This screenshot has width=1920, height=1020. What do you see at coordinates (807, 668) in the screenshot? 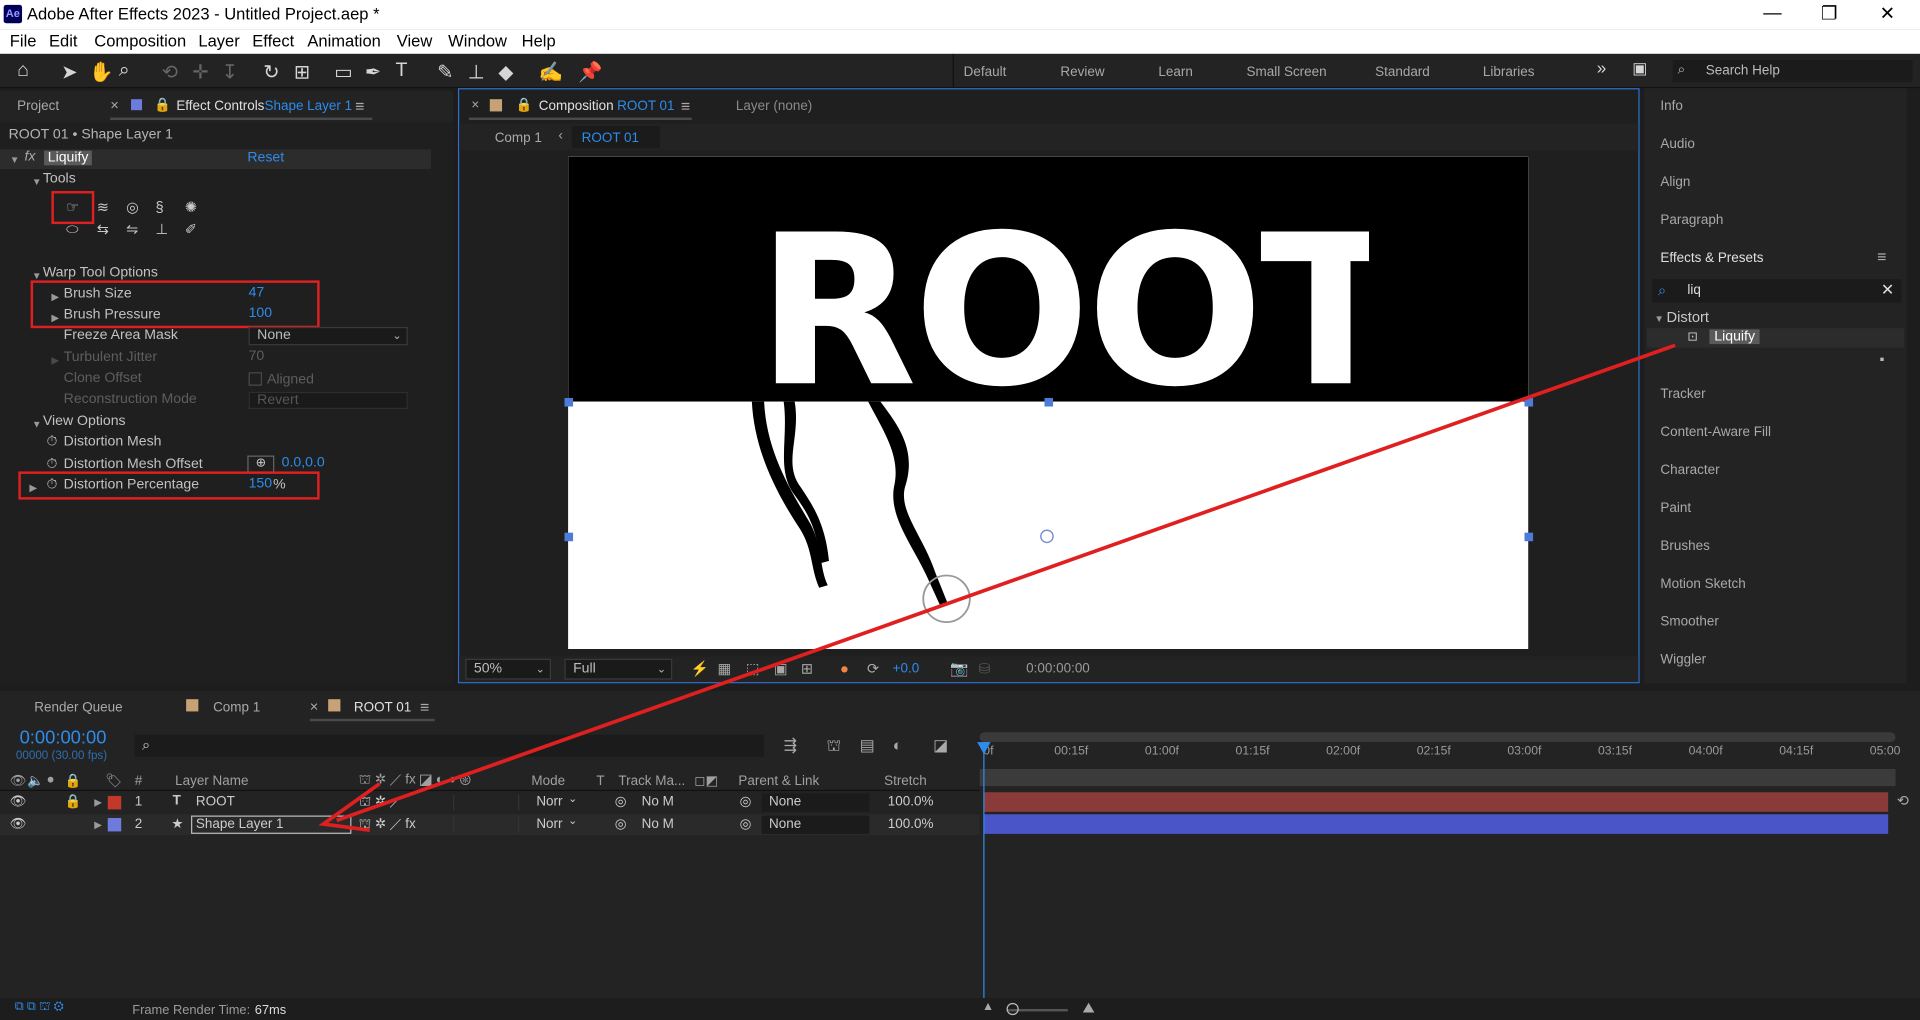
I see `grid-guides-icon: ⊞` at bounding box center [807, 668].